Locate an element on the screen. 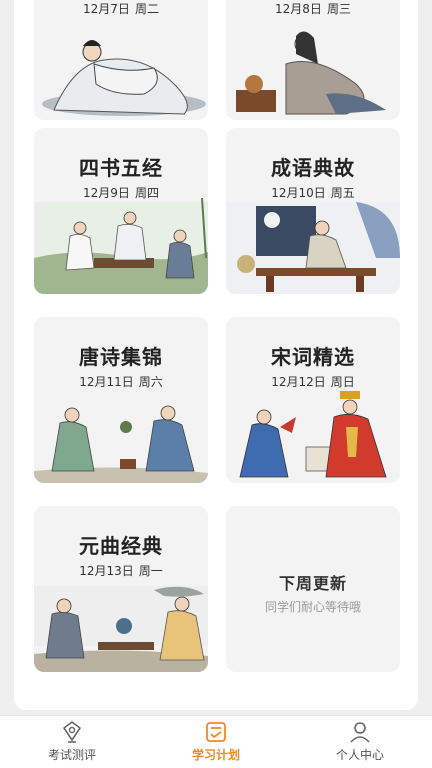 This screenshot has height=768, width=432. course-card-songci-jingxuan: 宋词精选 12月12日 周日 is located at coordinates (313, 400).